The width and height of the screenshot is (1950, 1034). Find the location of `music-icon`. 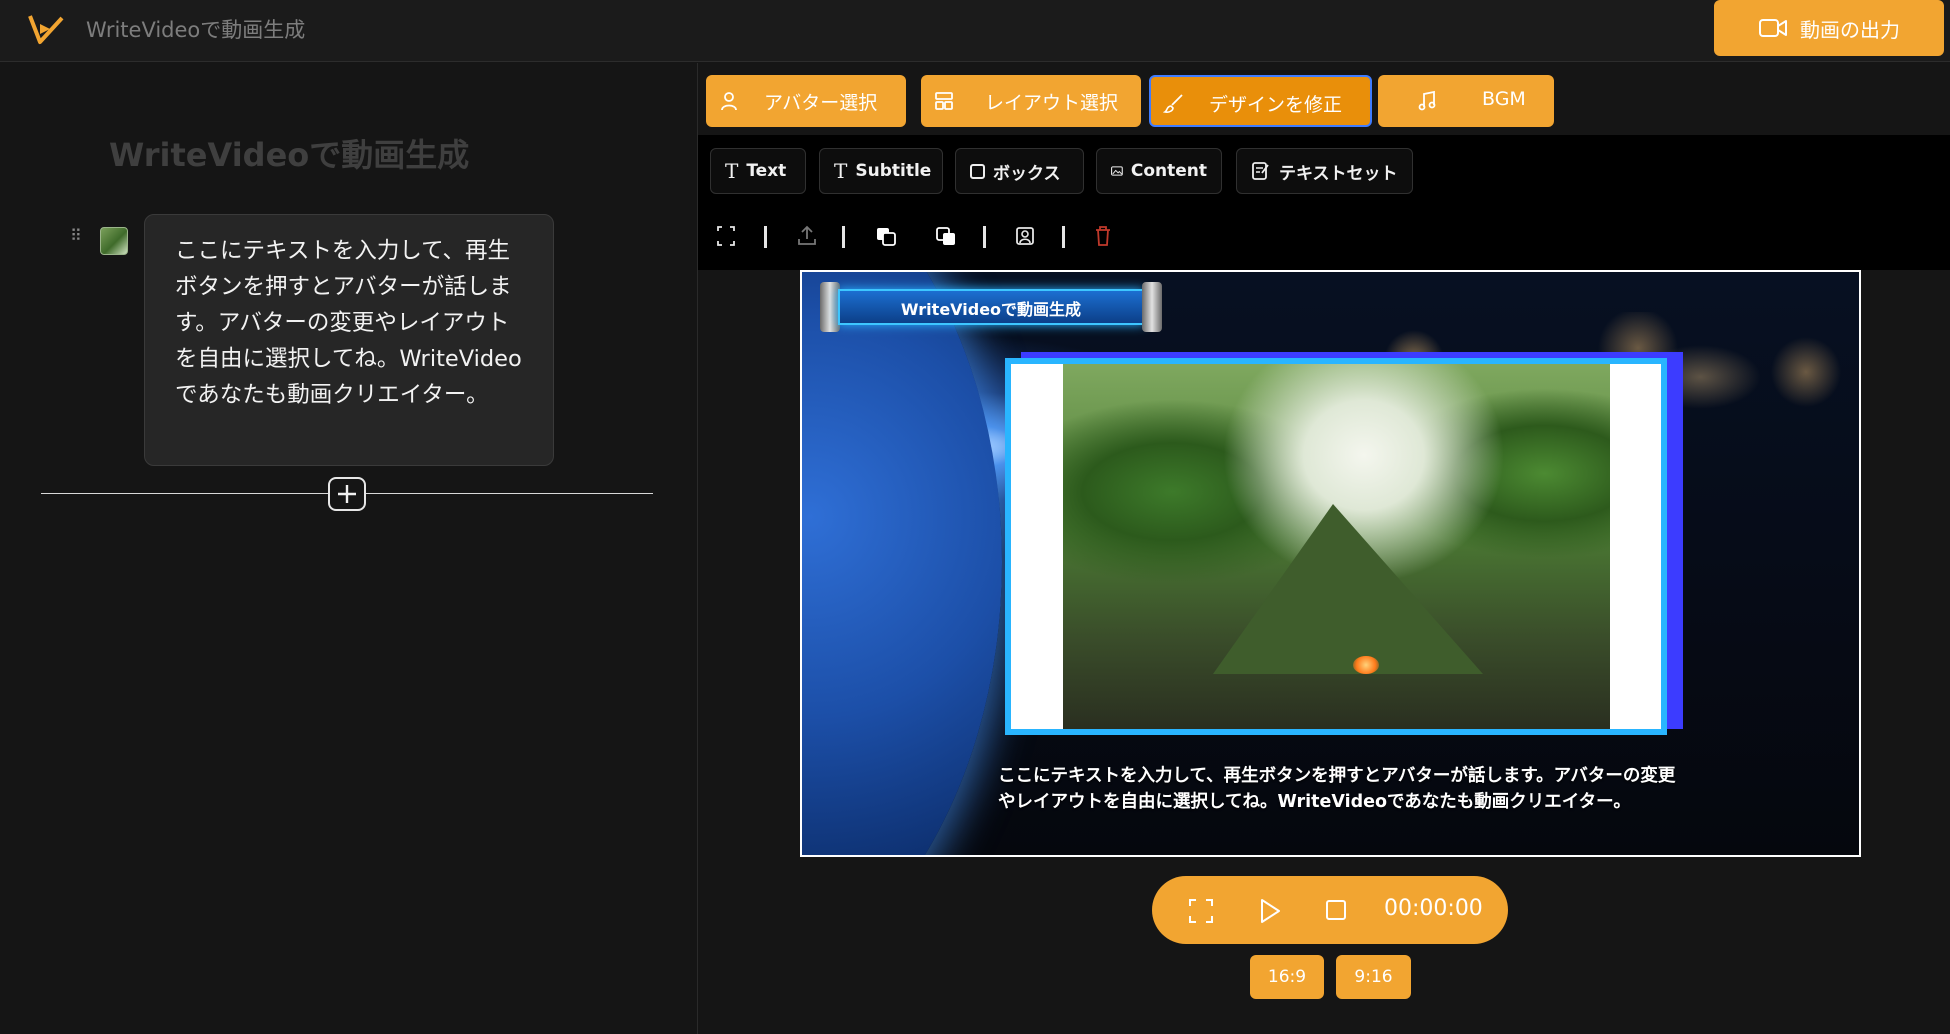

music-icon is located at coordinates (1427, 100).